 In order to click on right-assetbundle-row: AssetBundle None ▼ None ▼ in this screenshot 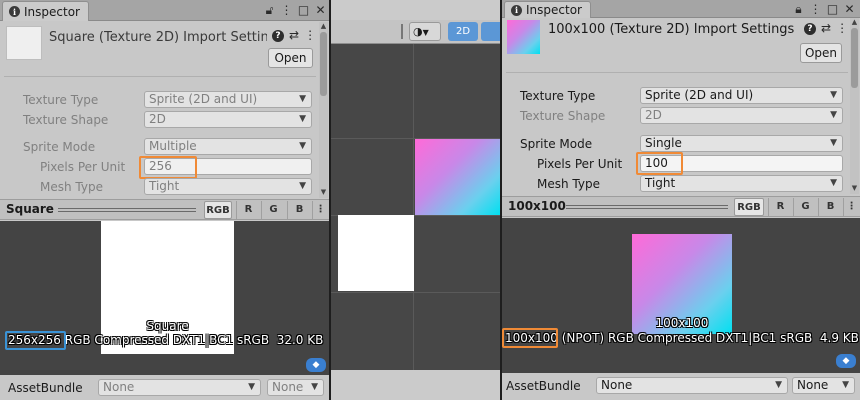, I will do `click(681, 386)`.